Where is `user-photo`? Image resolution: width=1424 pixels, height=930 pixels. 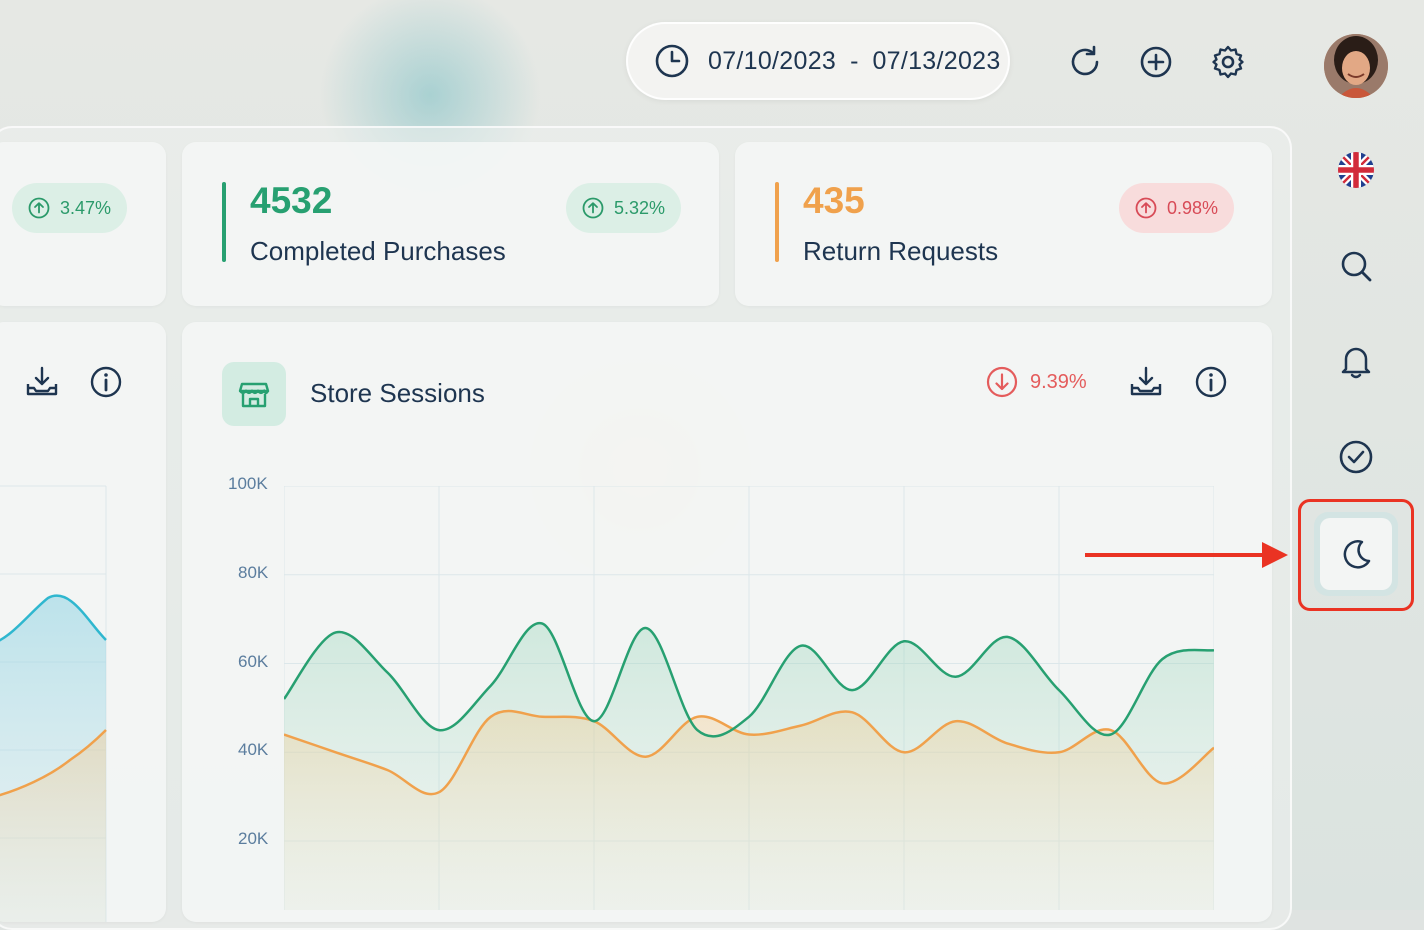
user-photo is located at coordinates (1356, 66).